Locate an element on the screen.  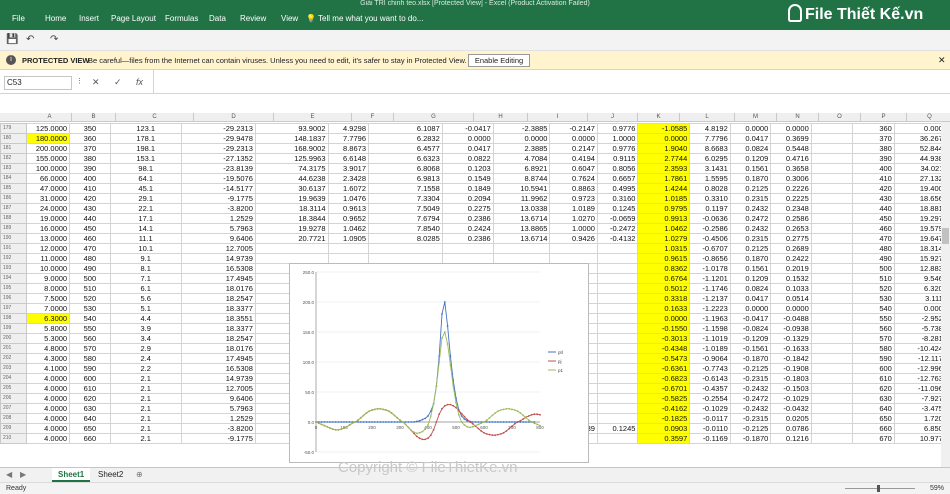
cell: 14.1 is located at coordinates (145, 228).